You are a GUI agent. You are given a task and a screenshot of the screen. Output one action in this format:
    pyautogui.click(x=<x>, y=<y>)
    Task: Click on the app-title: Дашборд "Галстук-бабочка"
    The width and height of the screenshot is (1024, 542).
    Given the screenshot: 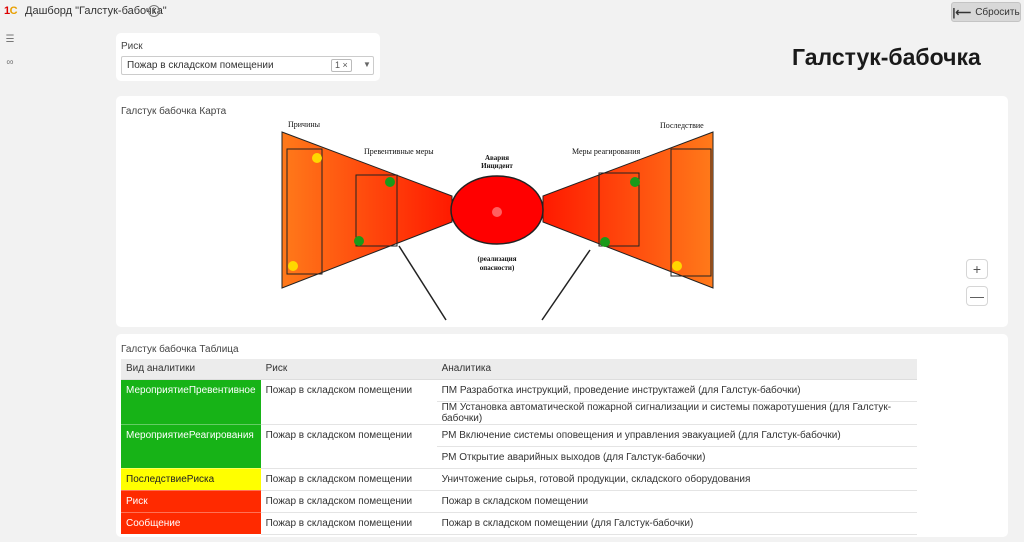 What is the action you would take?
    pyautogui.click(x=96, y=11)
    